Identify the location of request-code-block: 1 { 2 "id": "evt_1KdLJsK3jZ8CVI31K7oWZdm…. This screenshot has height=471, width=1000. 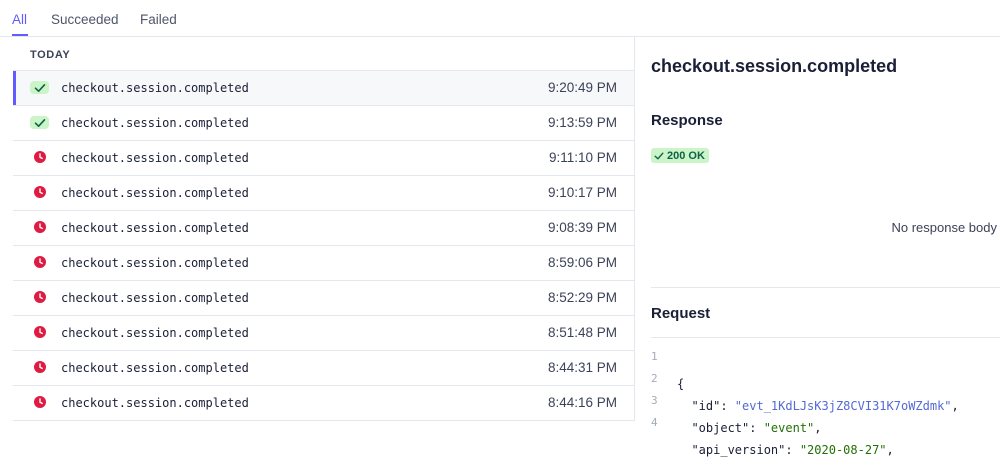
(805, 403).